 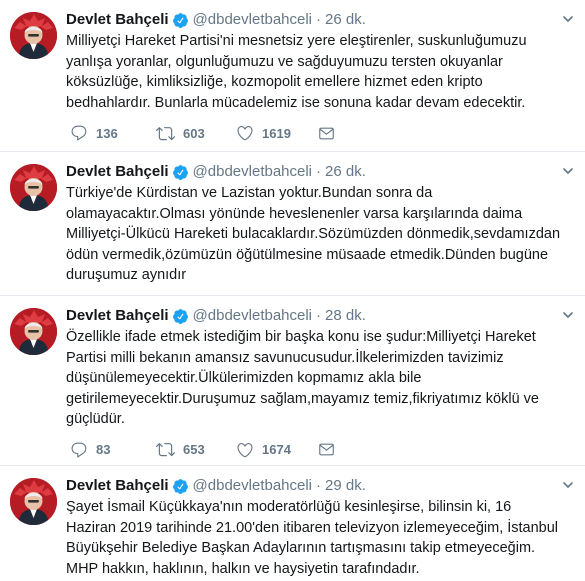 What do you see at coordinates (345, 316) in the screenshot?
I see `tweet-timestamp: 28 dk.` at bounding box center [345, 316].